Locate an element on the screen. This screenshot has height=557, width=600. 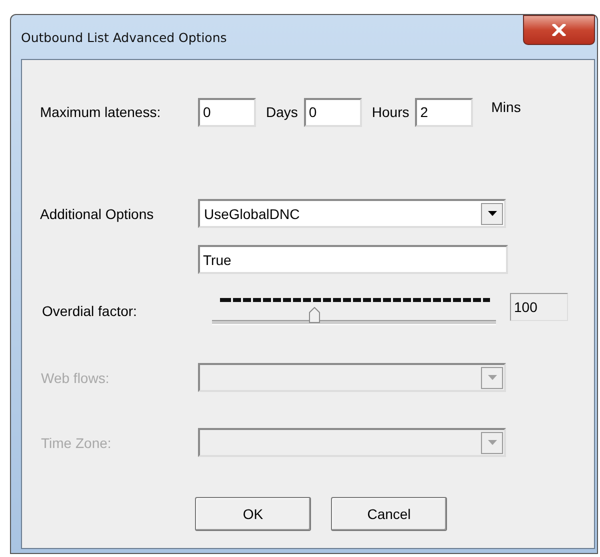
slider-thumb is located at coordinates (314, 315).